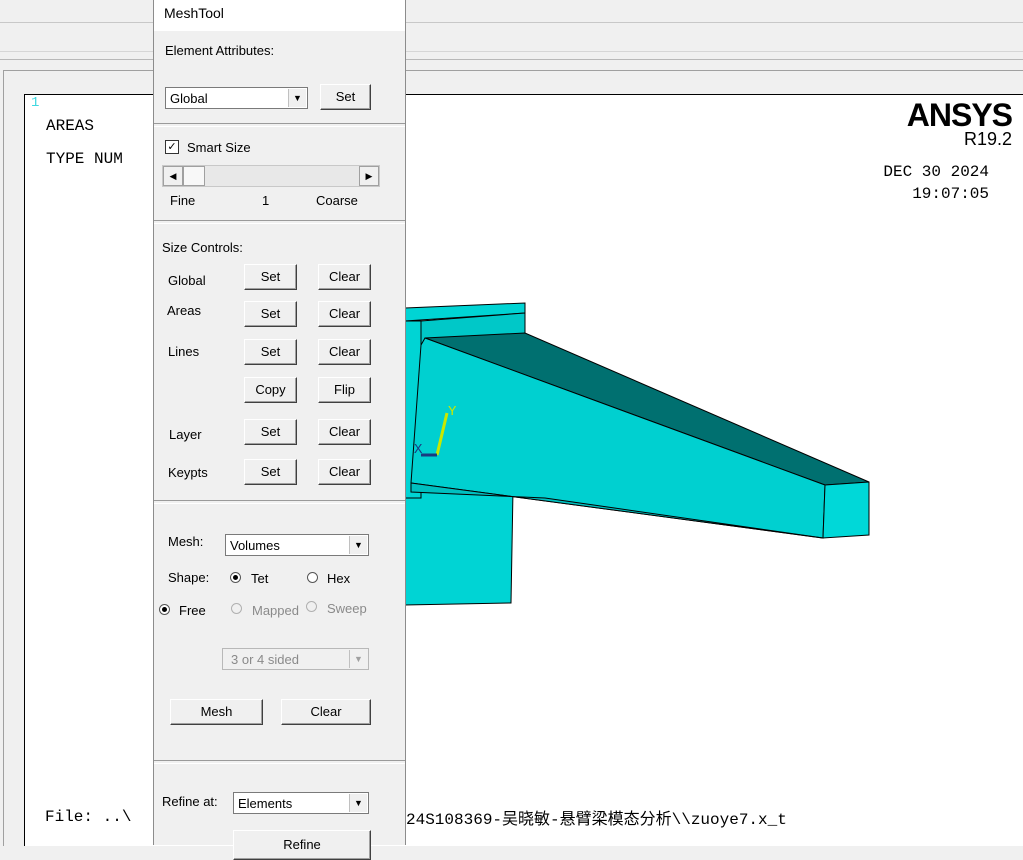  I want to click on size-keypts-label: Keypts, so click(188, 472).